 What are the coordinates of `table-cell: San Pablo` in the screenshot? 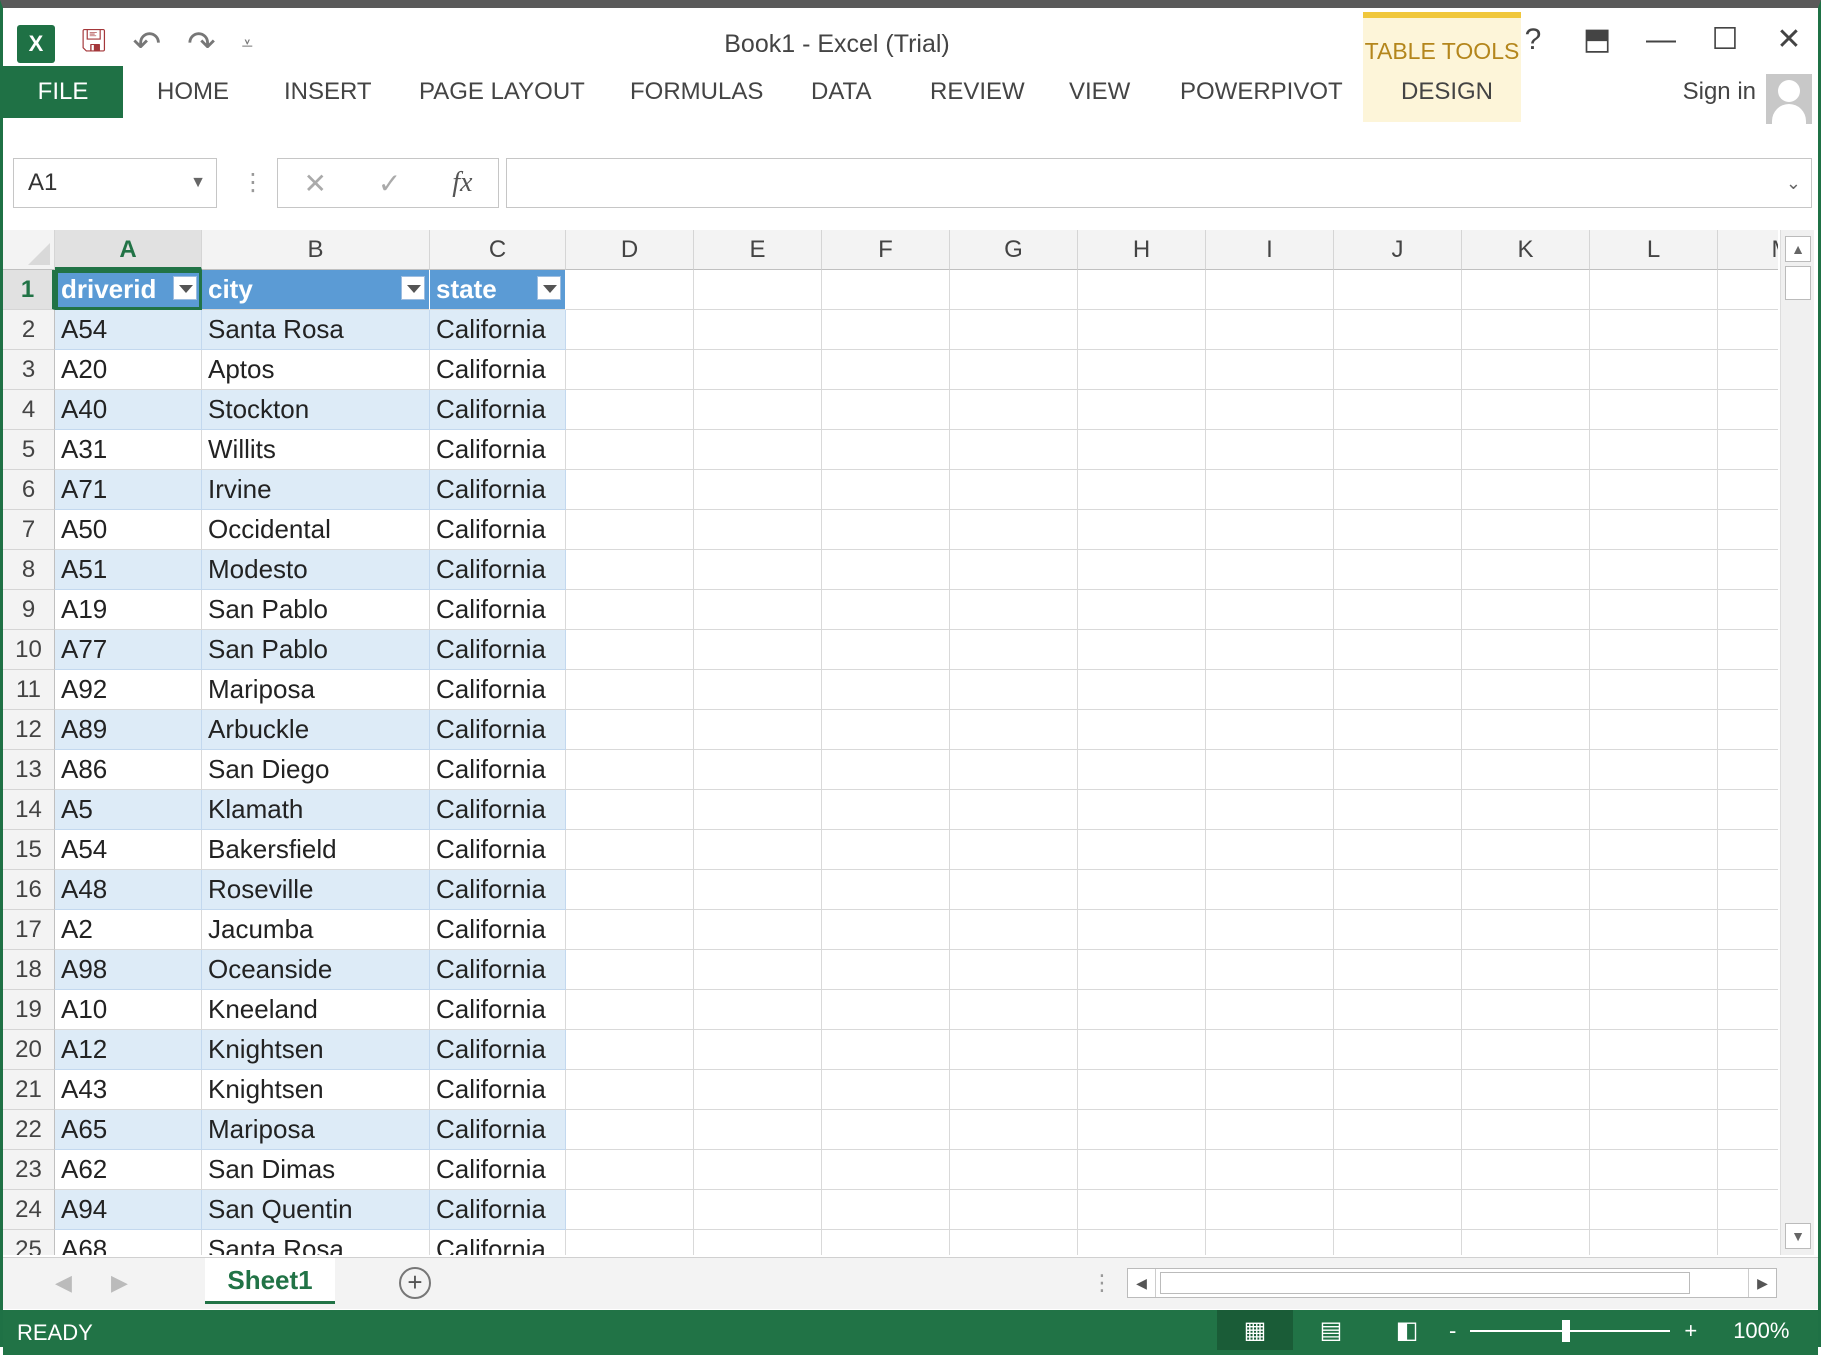 It's located at (316, 610).